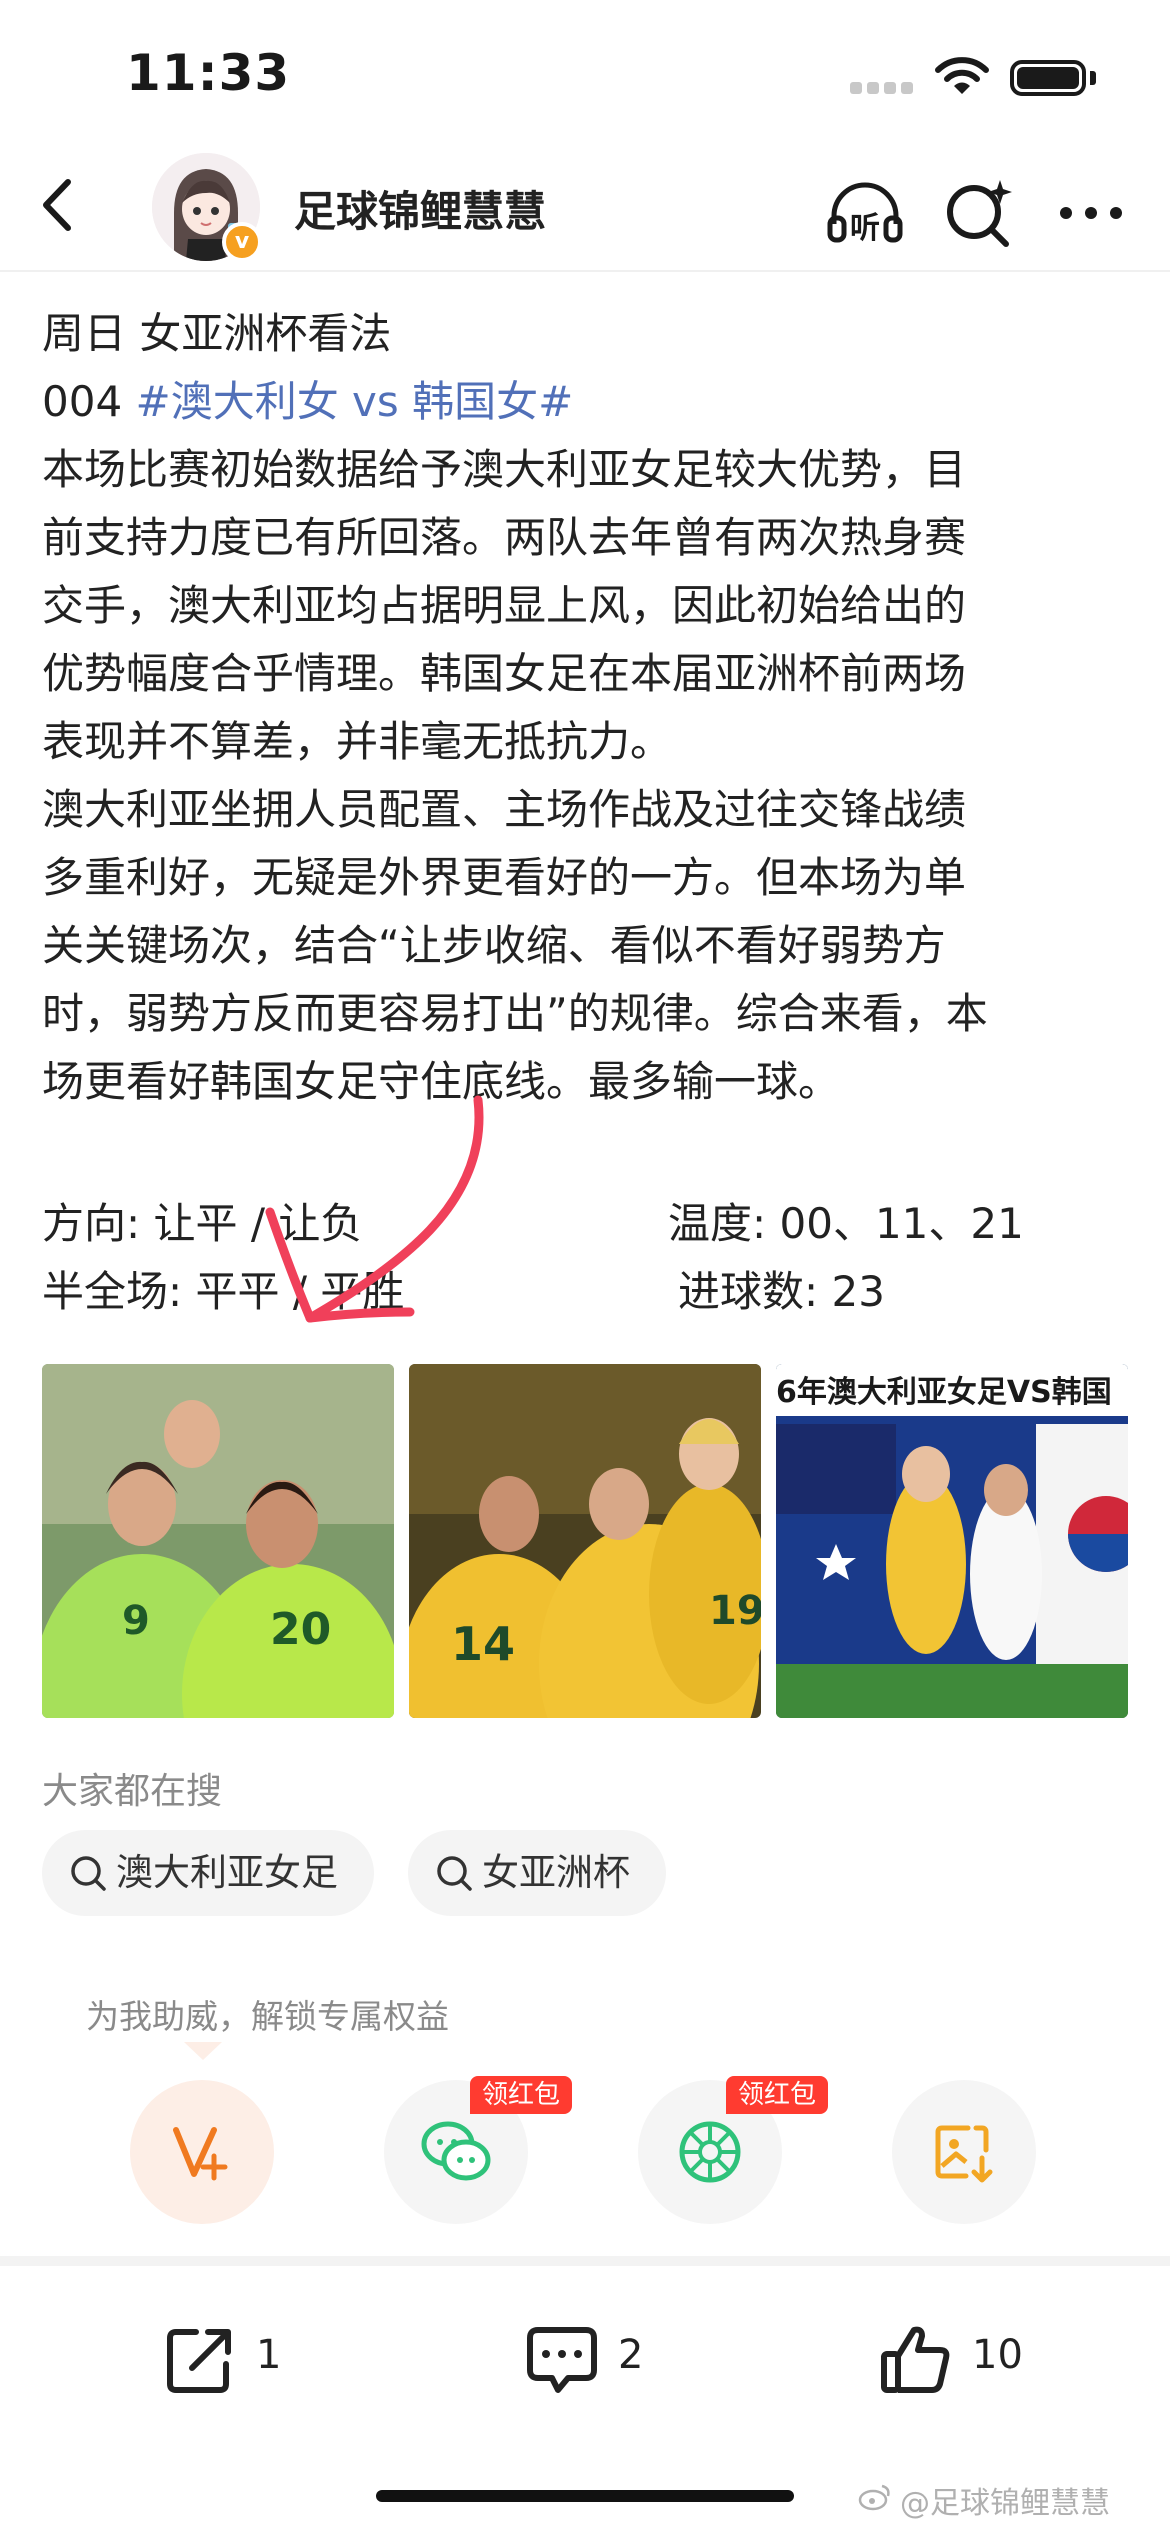 This screenshot has height=2532, width=1170. What do you see at coordinates (781, 1291) in the screenshot?
I see `goals-stat: 进球数: 23` at bounding box center [781, 1291].